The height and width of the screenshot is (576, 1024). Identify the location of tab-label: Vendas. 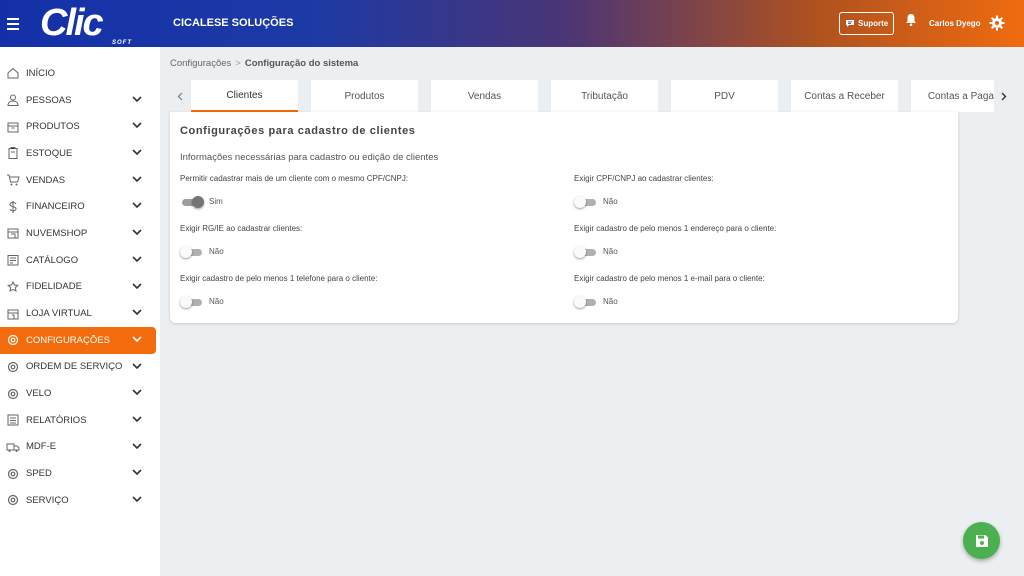
(484, 96).